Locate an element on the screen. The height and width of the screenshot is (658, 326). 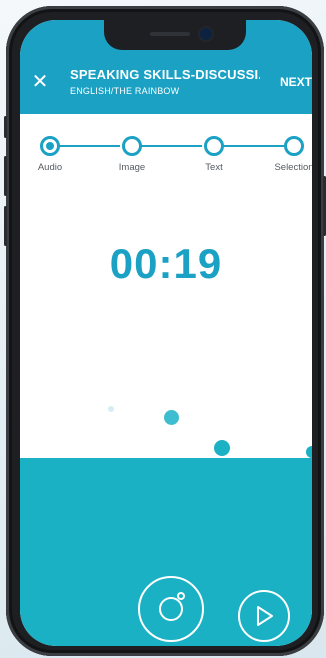
volume-down-button is located at coordinates (5, 226).